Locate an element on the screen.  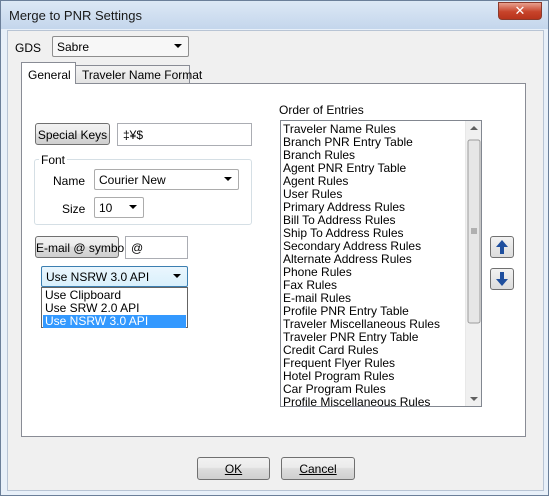
scroll-up-icon is located at coordinates (474, 128).